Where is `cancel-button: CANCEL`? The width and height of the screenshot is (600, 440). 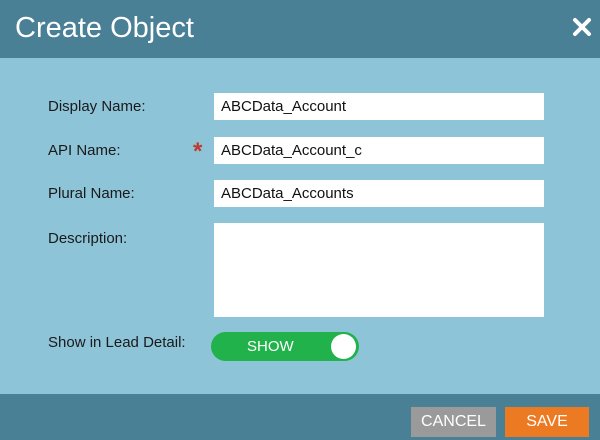
cancel-button: CANCEL is located at coordinates (453, 422).